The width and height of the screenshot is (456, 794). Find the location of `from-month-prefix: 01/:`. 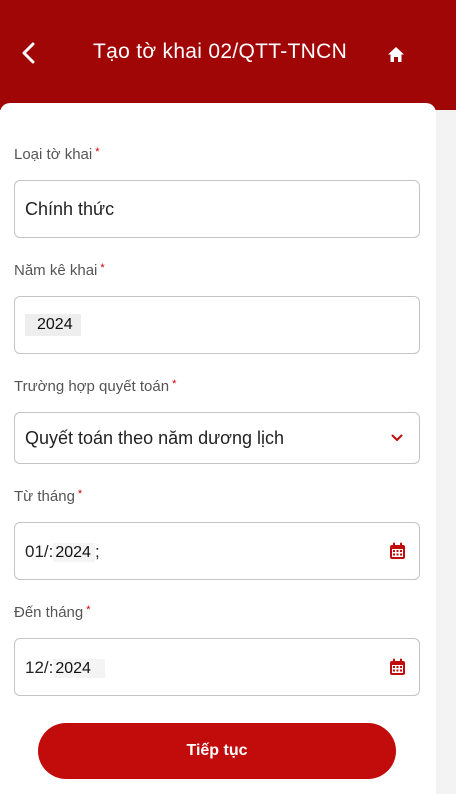

from-month-prefix: 01/: is located at coordinates (39, 551).